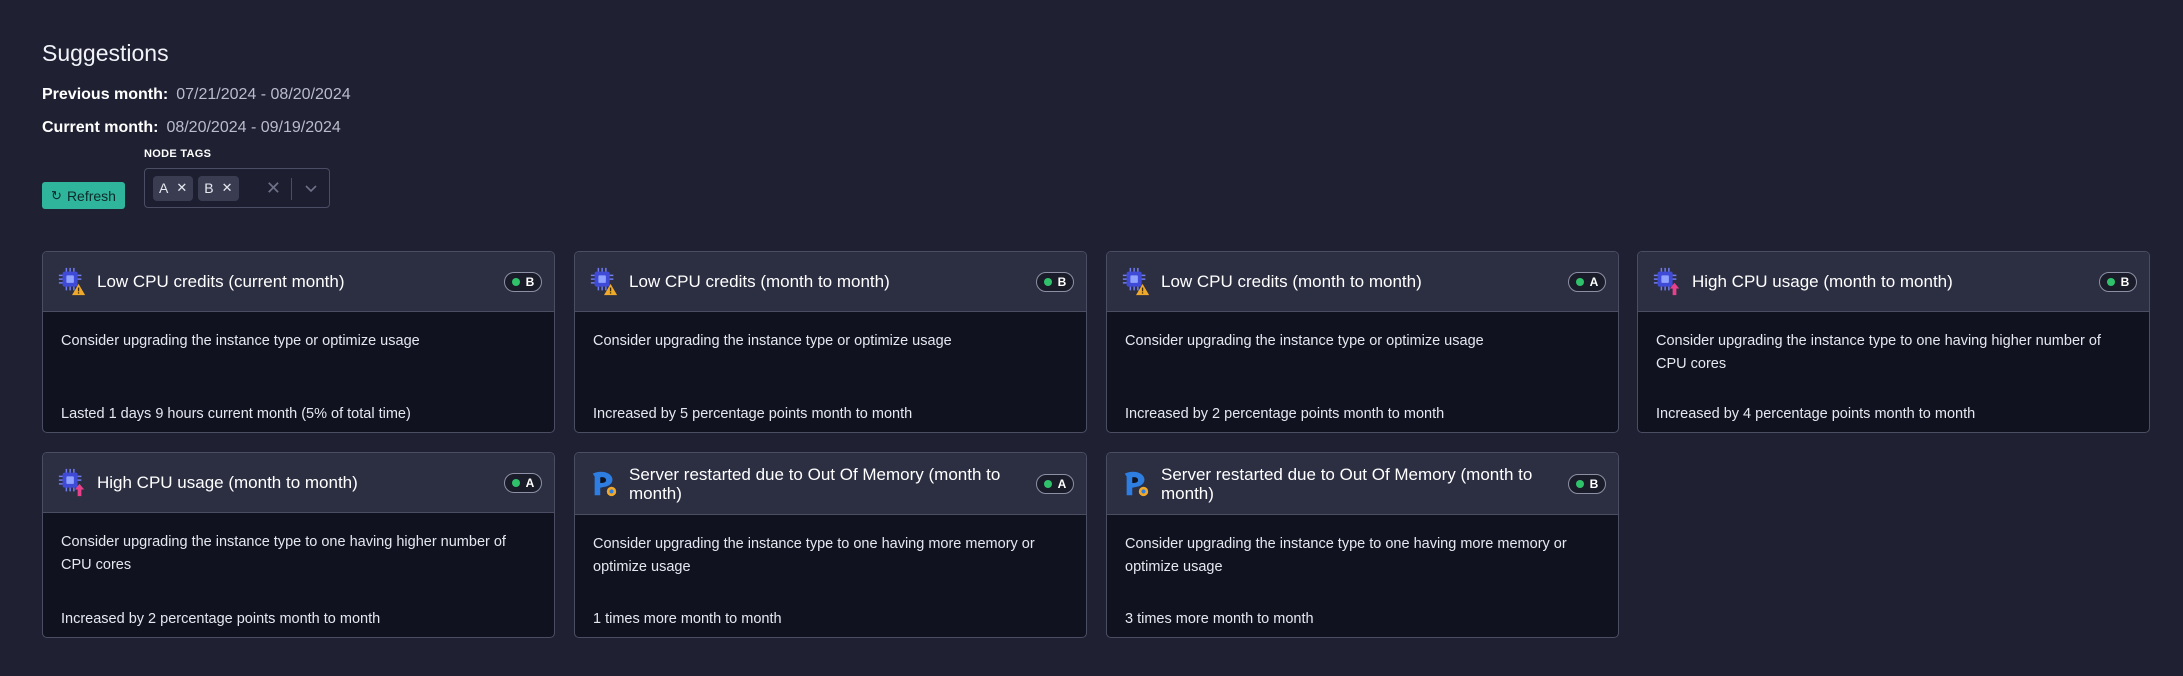 This screenshot has width=2183, height=676. Describe the element at coordinates (209, 188) in the screenshot. I see `tag-chip-label: B` at that location.